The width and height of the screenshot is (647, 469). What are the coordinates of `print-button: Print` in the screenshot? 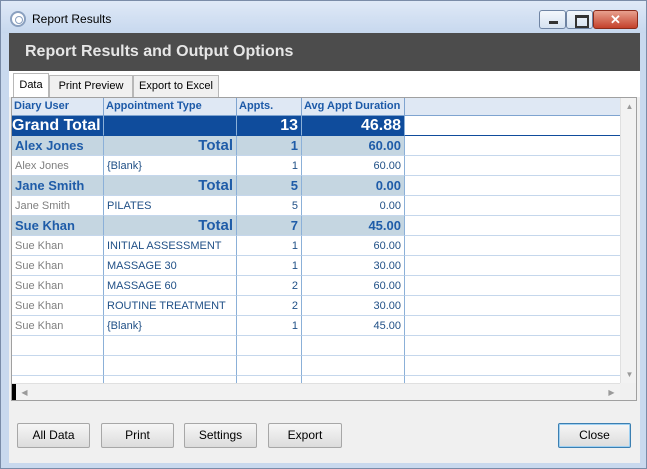 It's located at (137, 435).